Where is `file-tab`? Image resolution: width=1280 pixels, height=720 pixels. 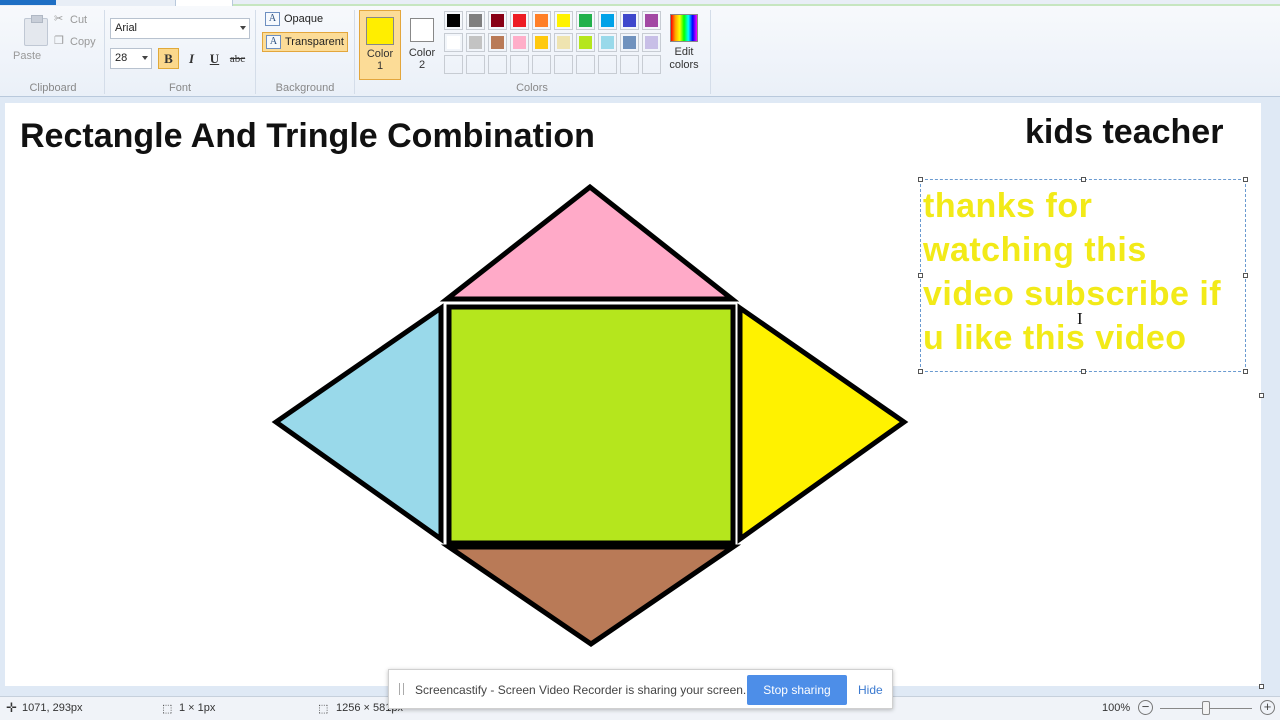 file-tab is located at coordinates (28, 2).